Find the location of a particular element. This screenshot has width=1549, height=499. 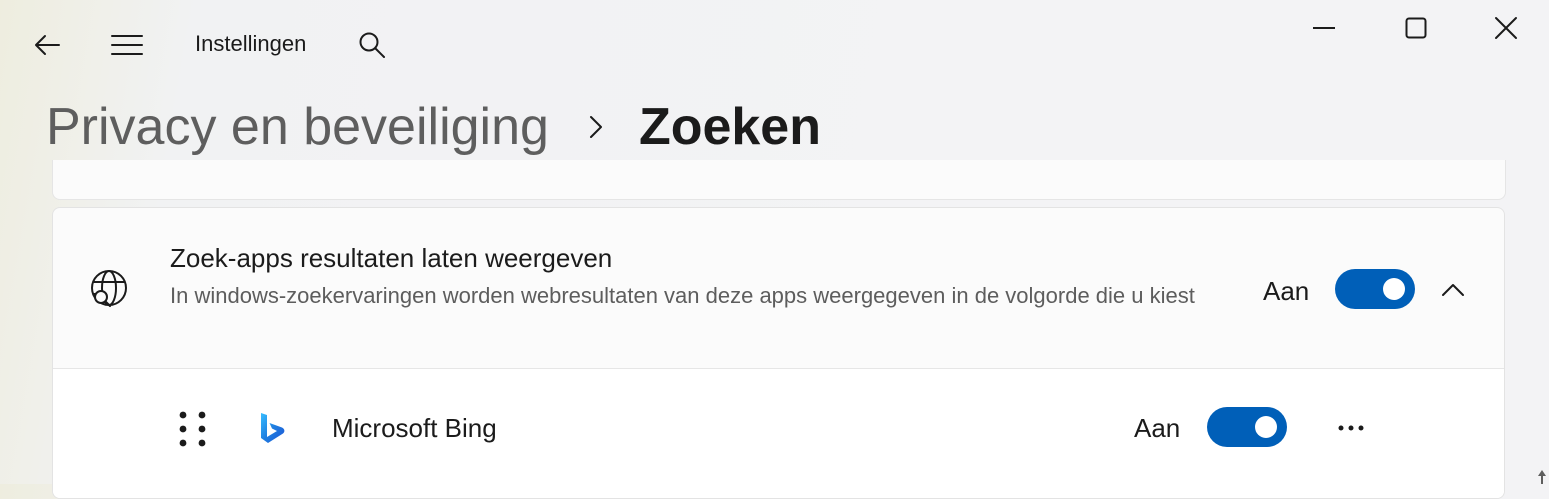

search-icon is located at coordinates (372, 45).